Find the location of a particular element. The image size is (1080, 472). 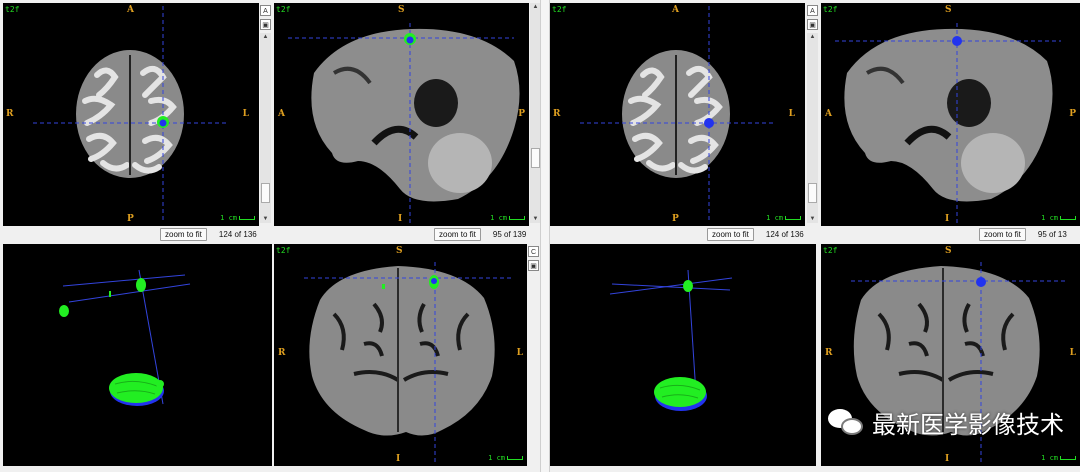

sagittal-scroll-column: ▲ ▼ is located at coordinates (534, 114).